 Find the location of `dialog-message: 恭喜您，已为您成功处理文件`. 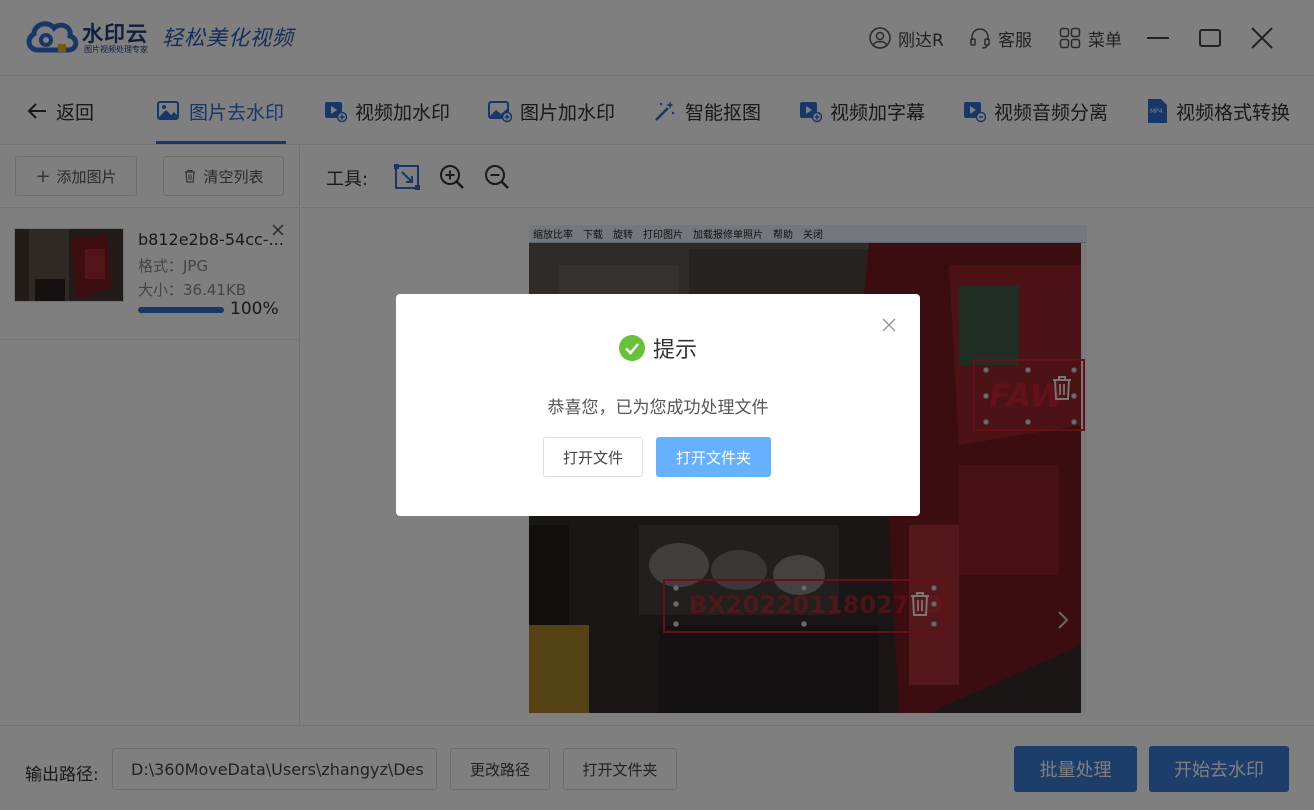

dialog-message: 恭喜您，已为您成功处理文件 is located at coordinates (658, 408).